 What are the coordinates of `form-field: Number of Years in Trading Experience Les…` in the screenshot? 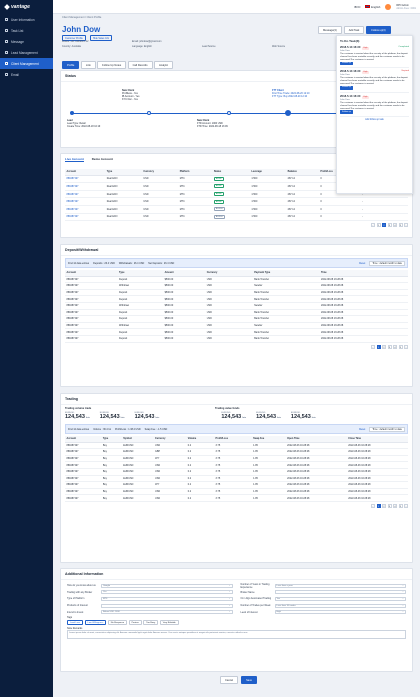 It's located at (323, 586).